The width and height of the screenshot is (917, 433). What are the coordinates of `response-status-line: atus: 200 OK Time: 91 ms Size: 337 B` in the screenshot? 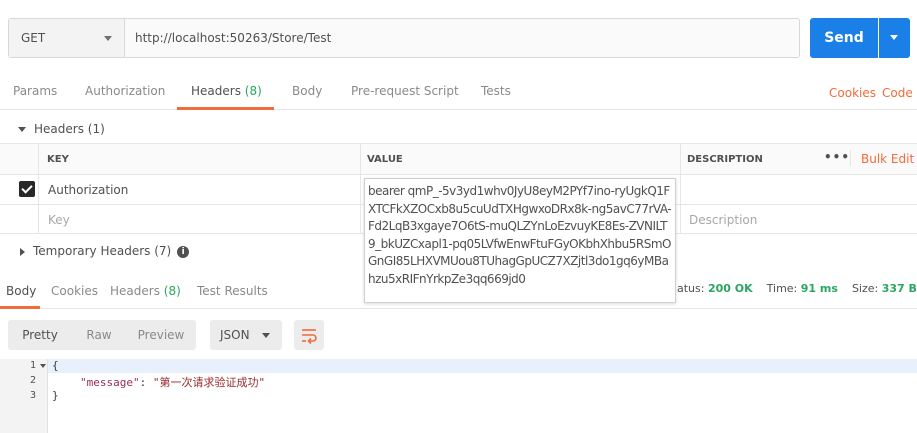 It's located at (797, 288).